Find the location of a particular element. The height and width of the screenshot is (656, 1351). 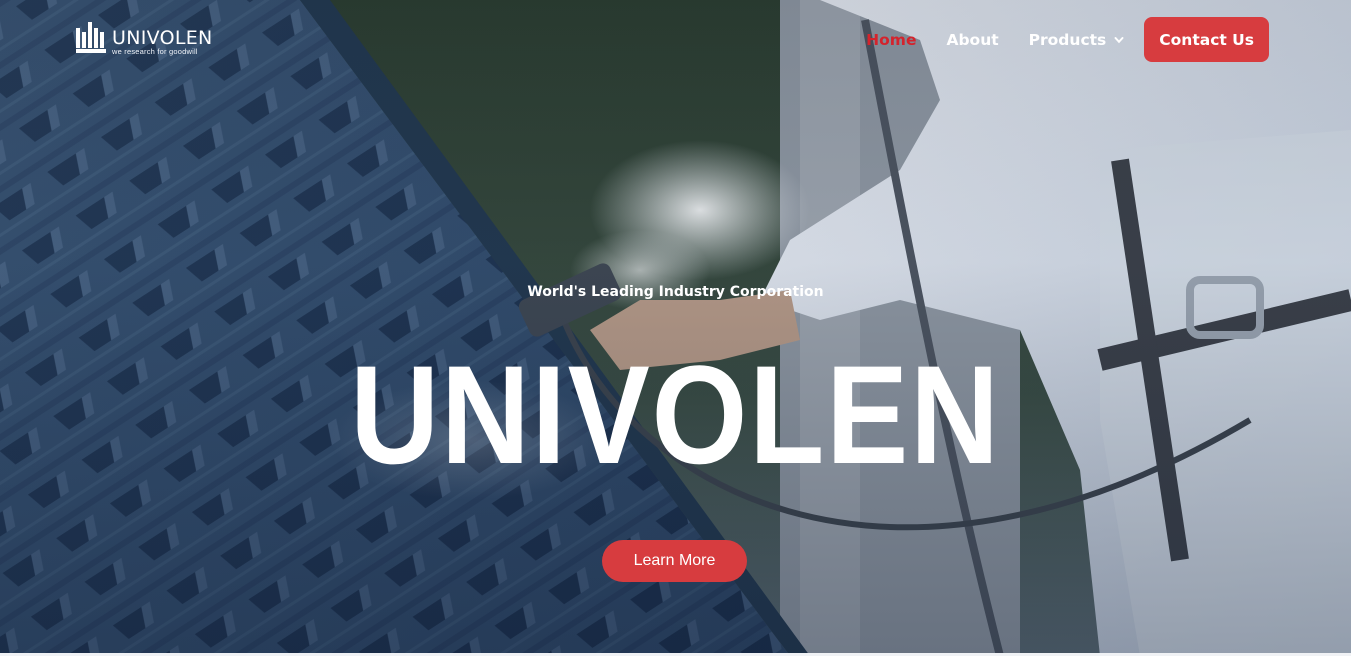

nav-item-products: Products is located at coordinates (1077, 40).